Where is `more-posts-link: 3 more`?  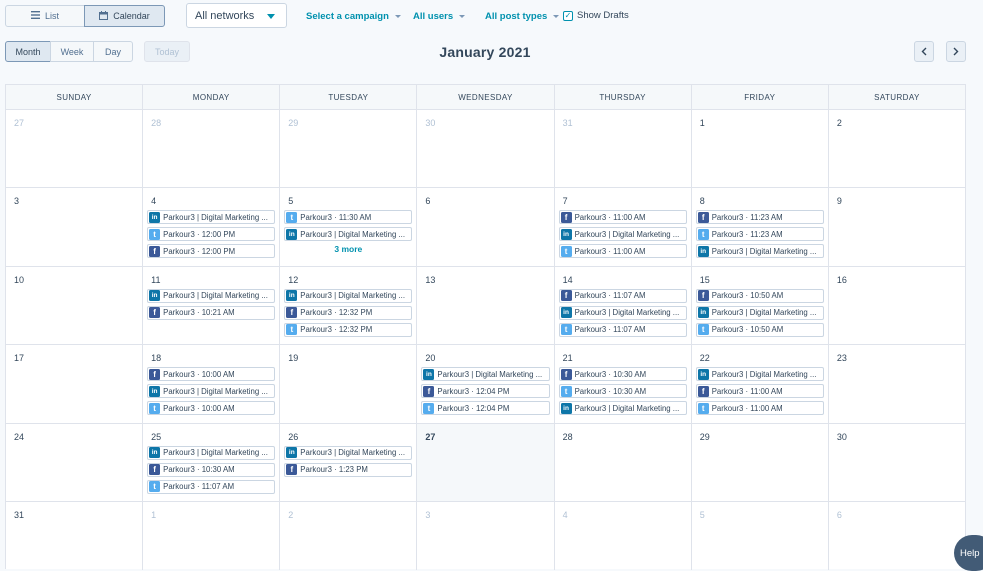
more-posts-link: 3 more is located at coordinates (348, 249).